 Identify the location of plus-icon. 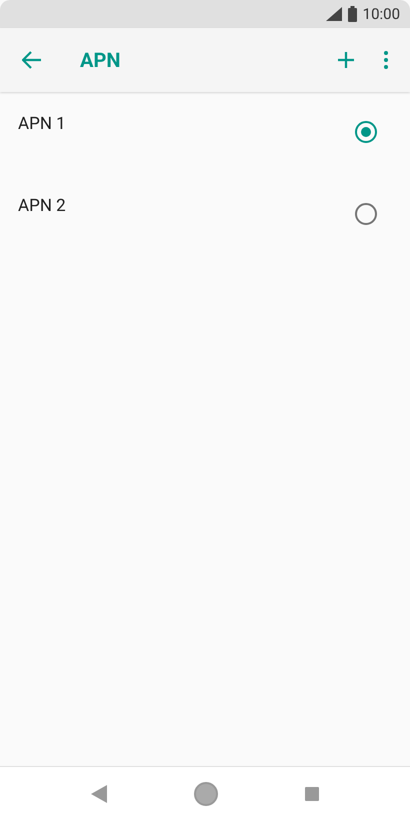
(346, 60).